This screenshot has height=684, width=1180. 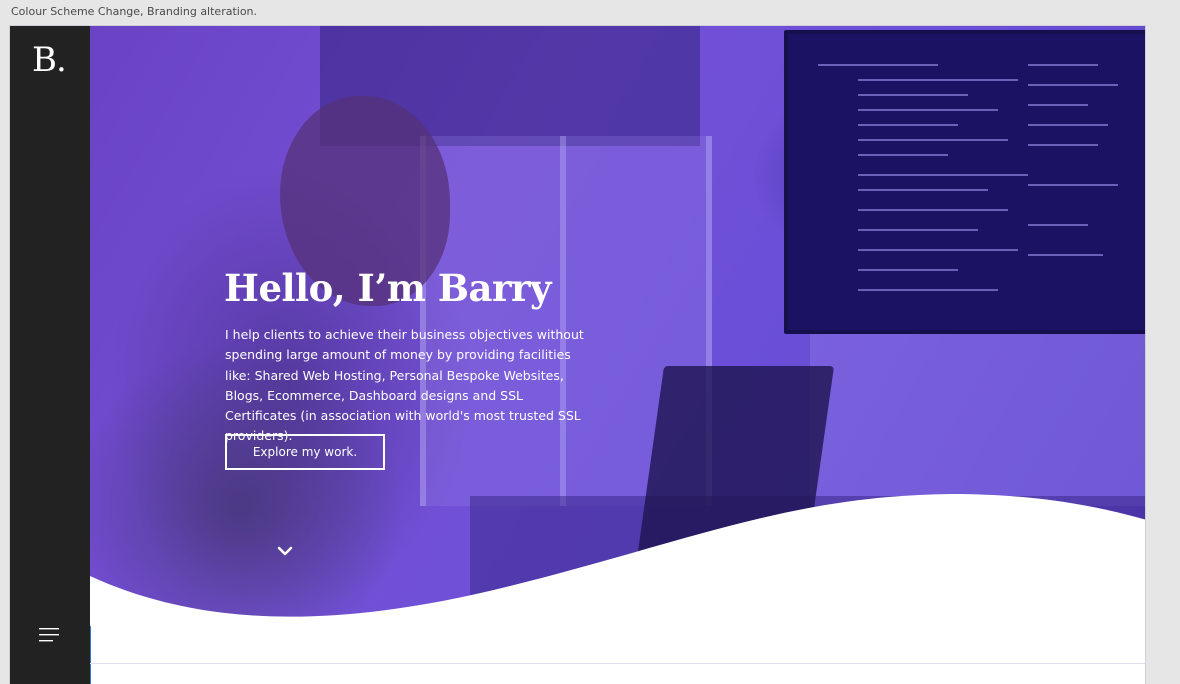 I want to click on explore-work-button: Explore my work., so click(x=305, y=452).